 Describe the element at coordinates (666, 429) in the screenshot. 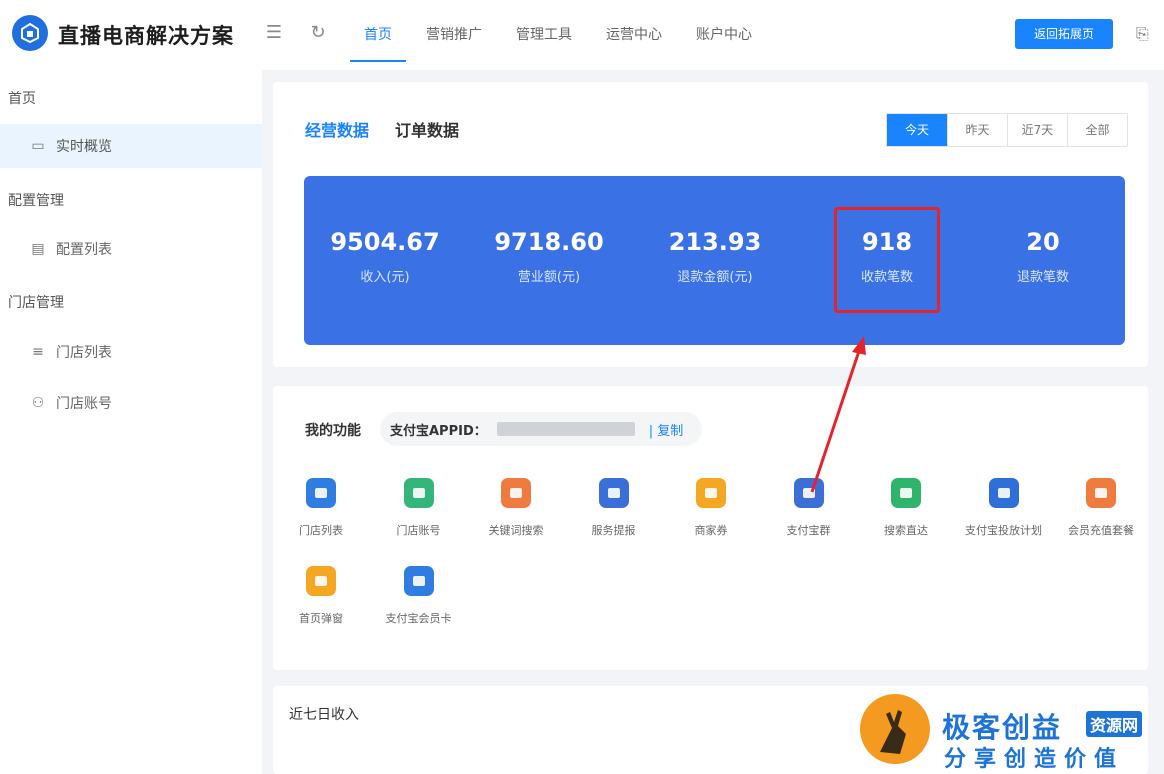

I see `copy-button: | 复制` at that location.